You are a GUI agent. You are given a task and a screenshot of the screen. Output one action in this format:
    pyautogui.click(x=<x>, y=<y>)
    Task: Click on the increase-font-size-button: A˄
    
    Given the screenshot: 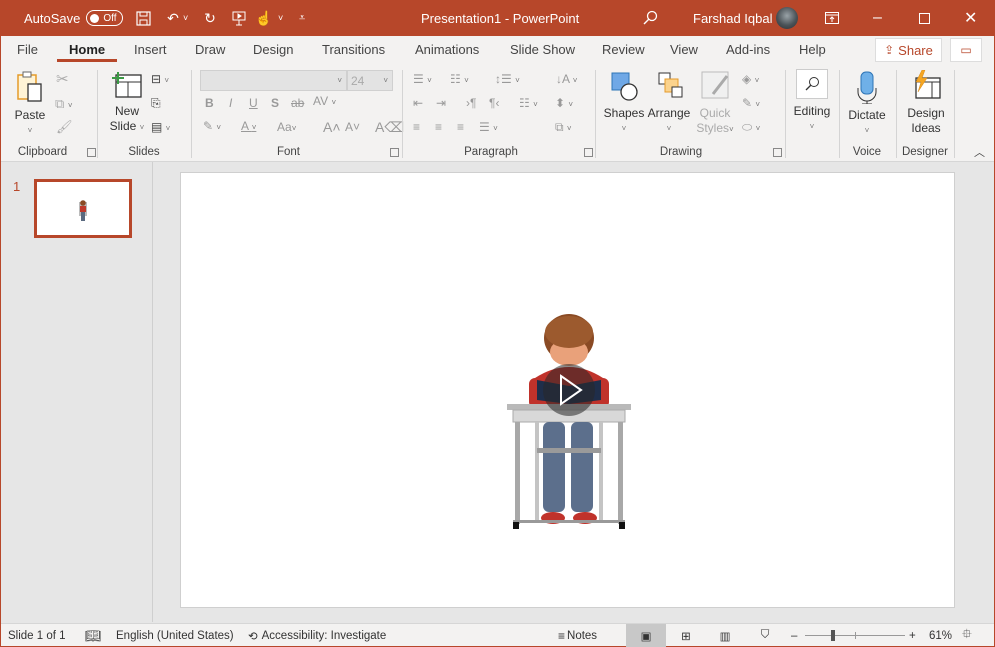 What is the action you would take?
    pyautogui.click(x=332, y=127)
    